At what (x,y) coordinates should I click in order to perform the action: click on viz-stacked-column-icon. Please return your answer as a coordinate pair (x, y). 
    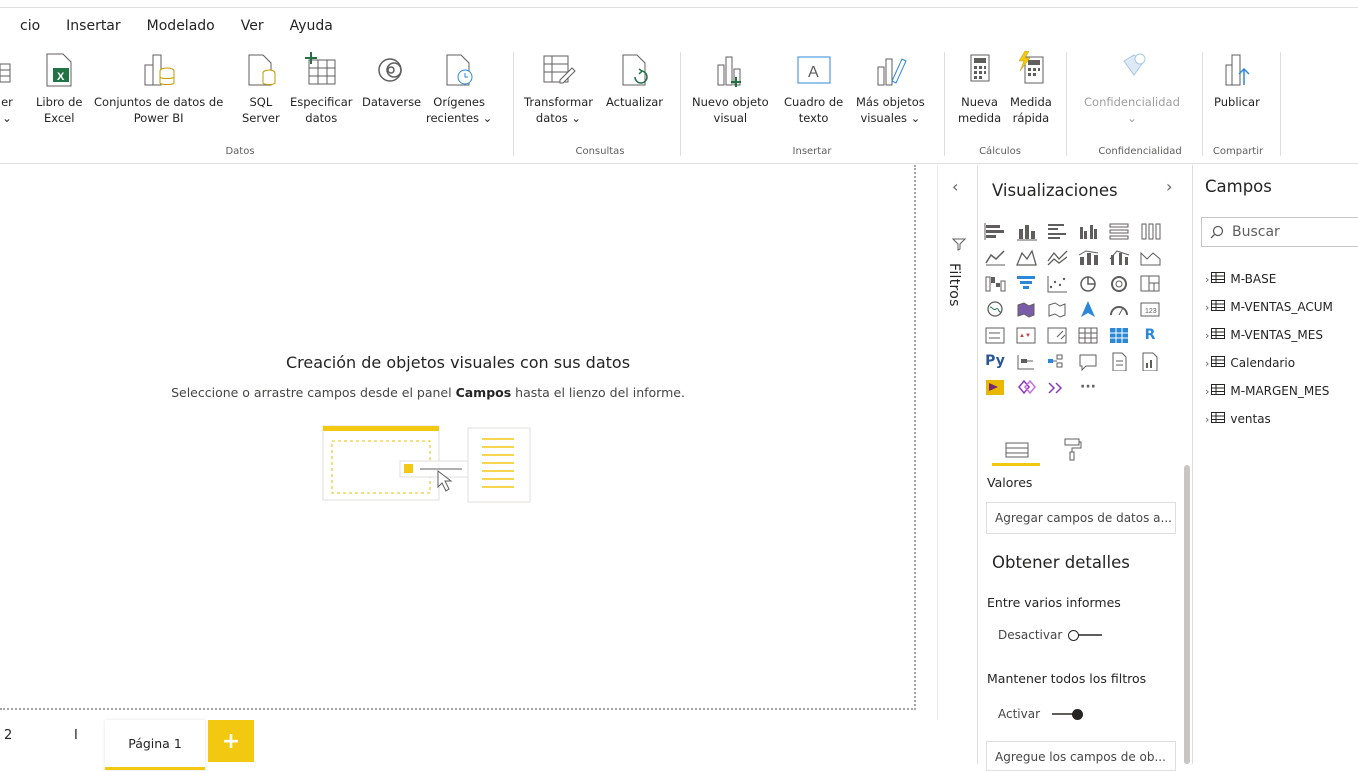
    Looking at the image, I should click on (1026, 231).